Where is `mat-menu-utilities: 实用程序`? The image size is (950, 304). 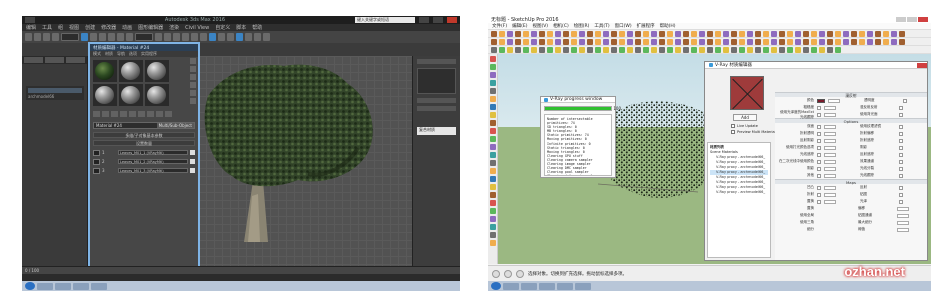 mat-menu-utilities: 实用程序 is located at coordinates (149, 54).